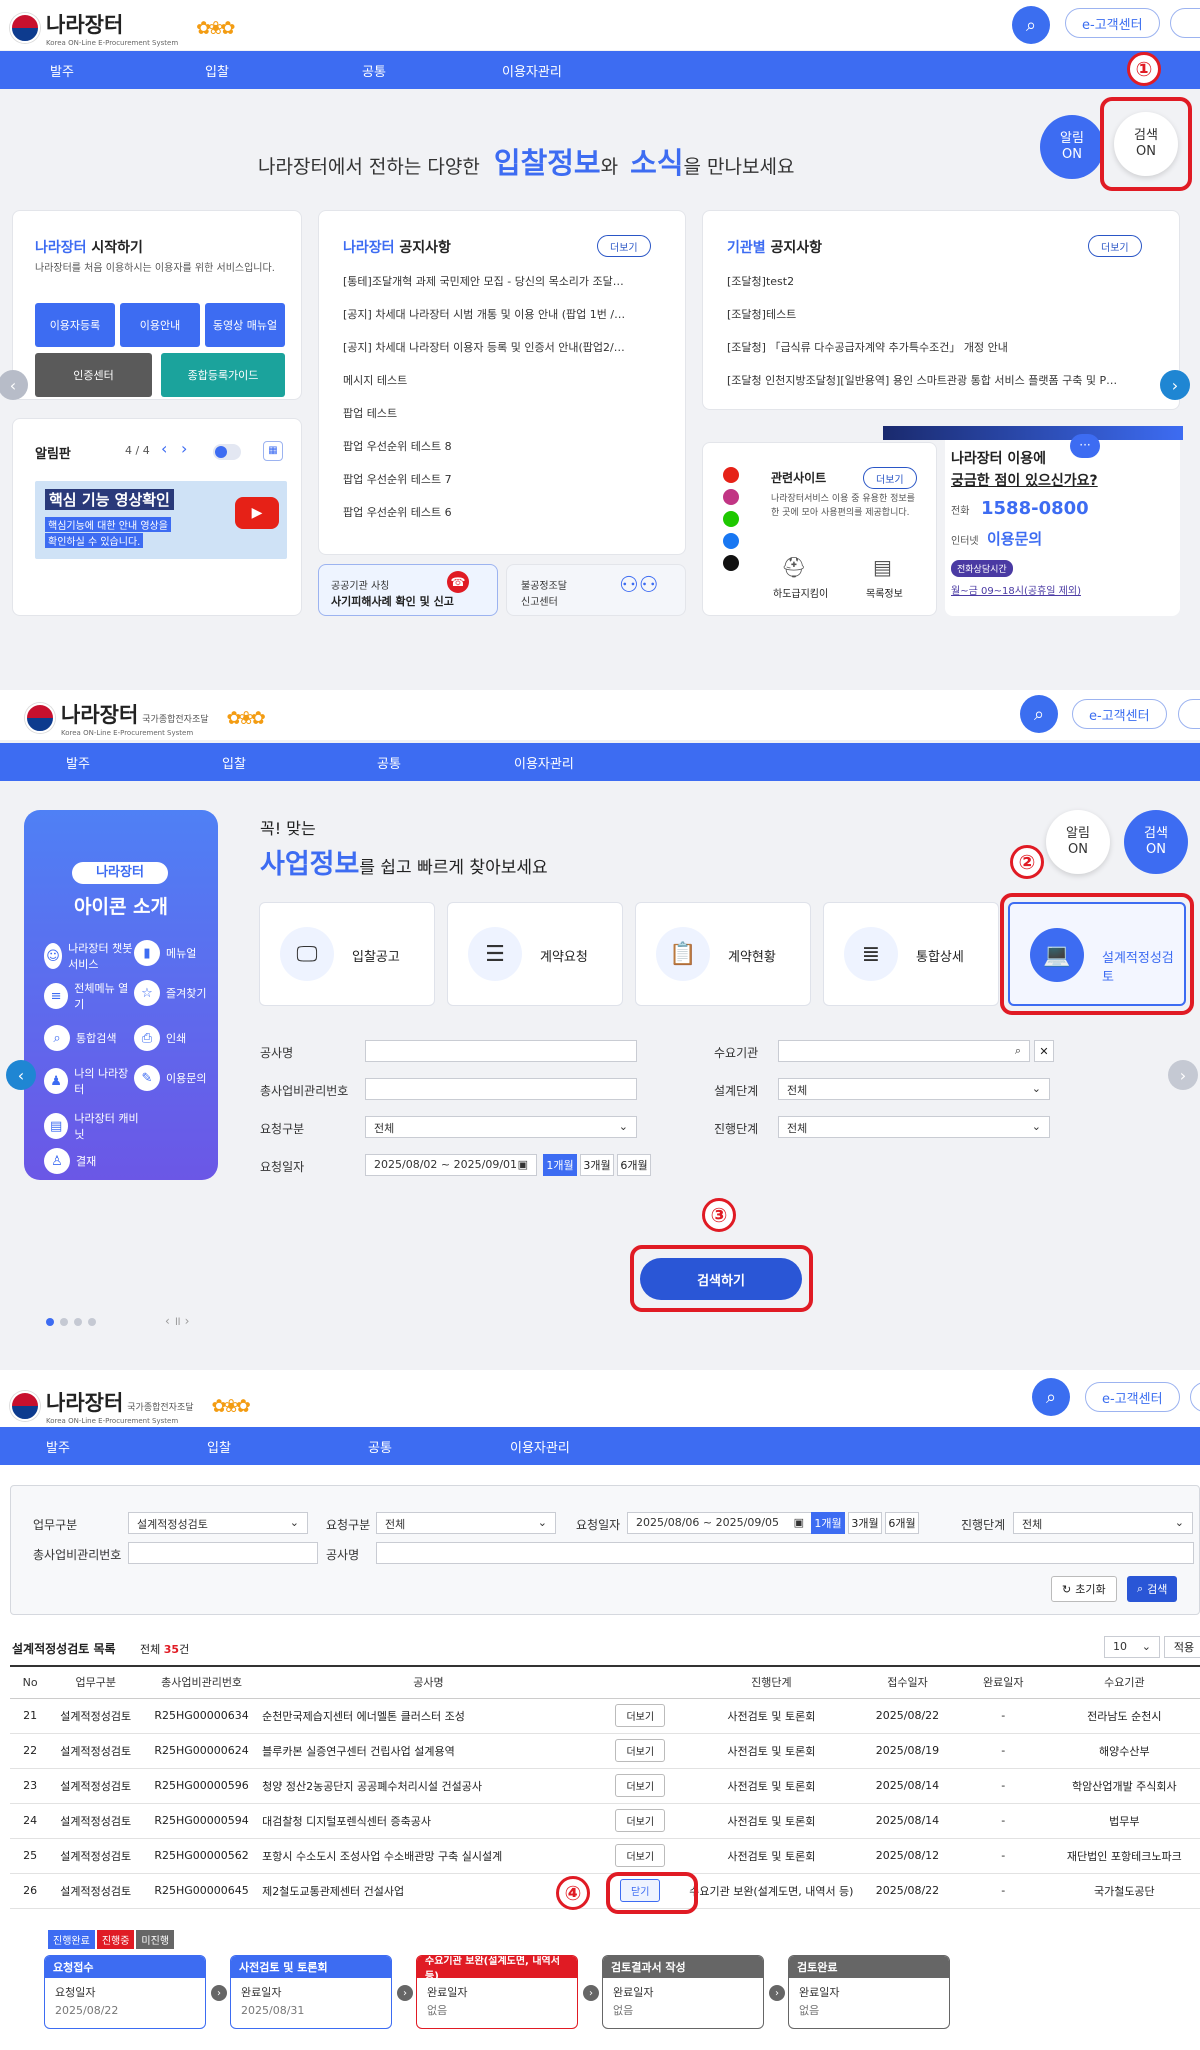  I want to click on notice-item: 팝업 우선순위 테스트 6, so click(505, 512).